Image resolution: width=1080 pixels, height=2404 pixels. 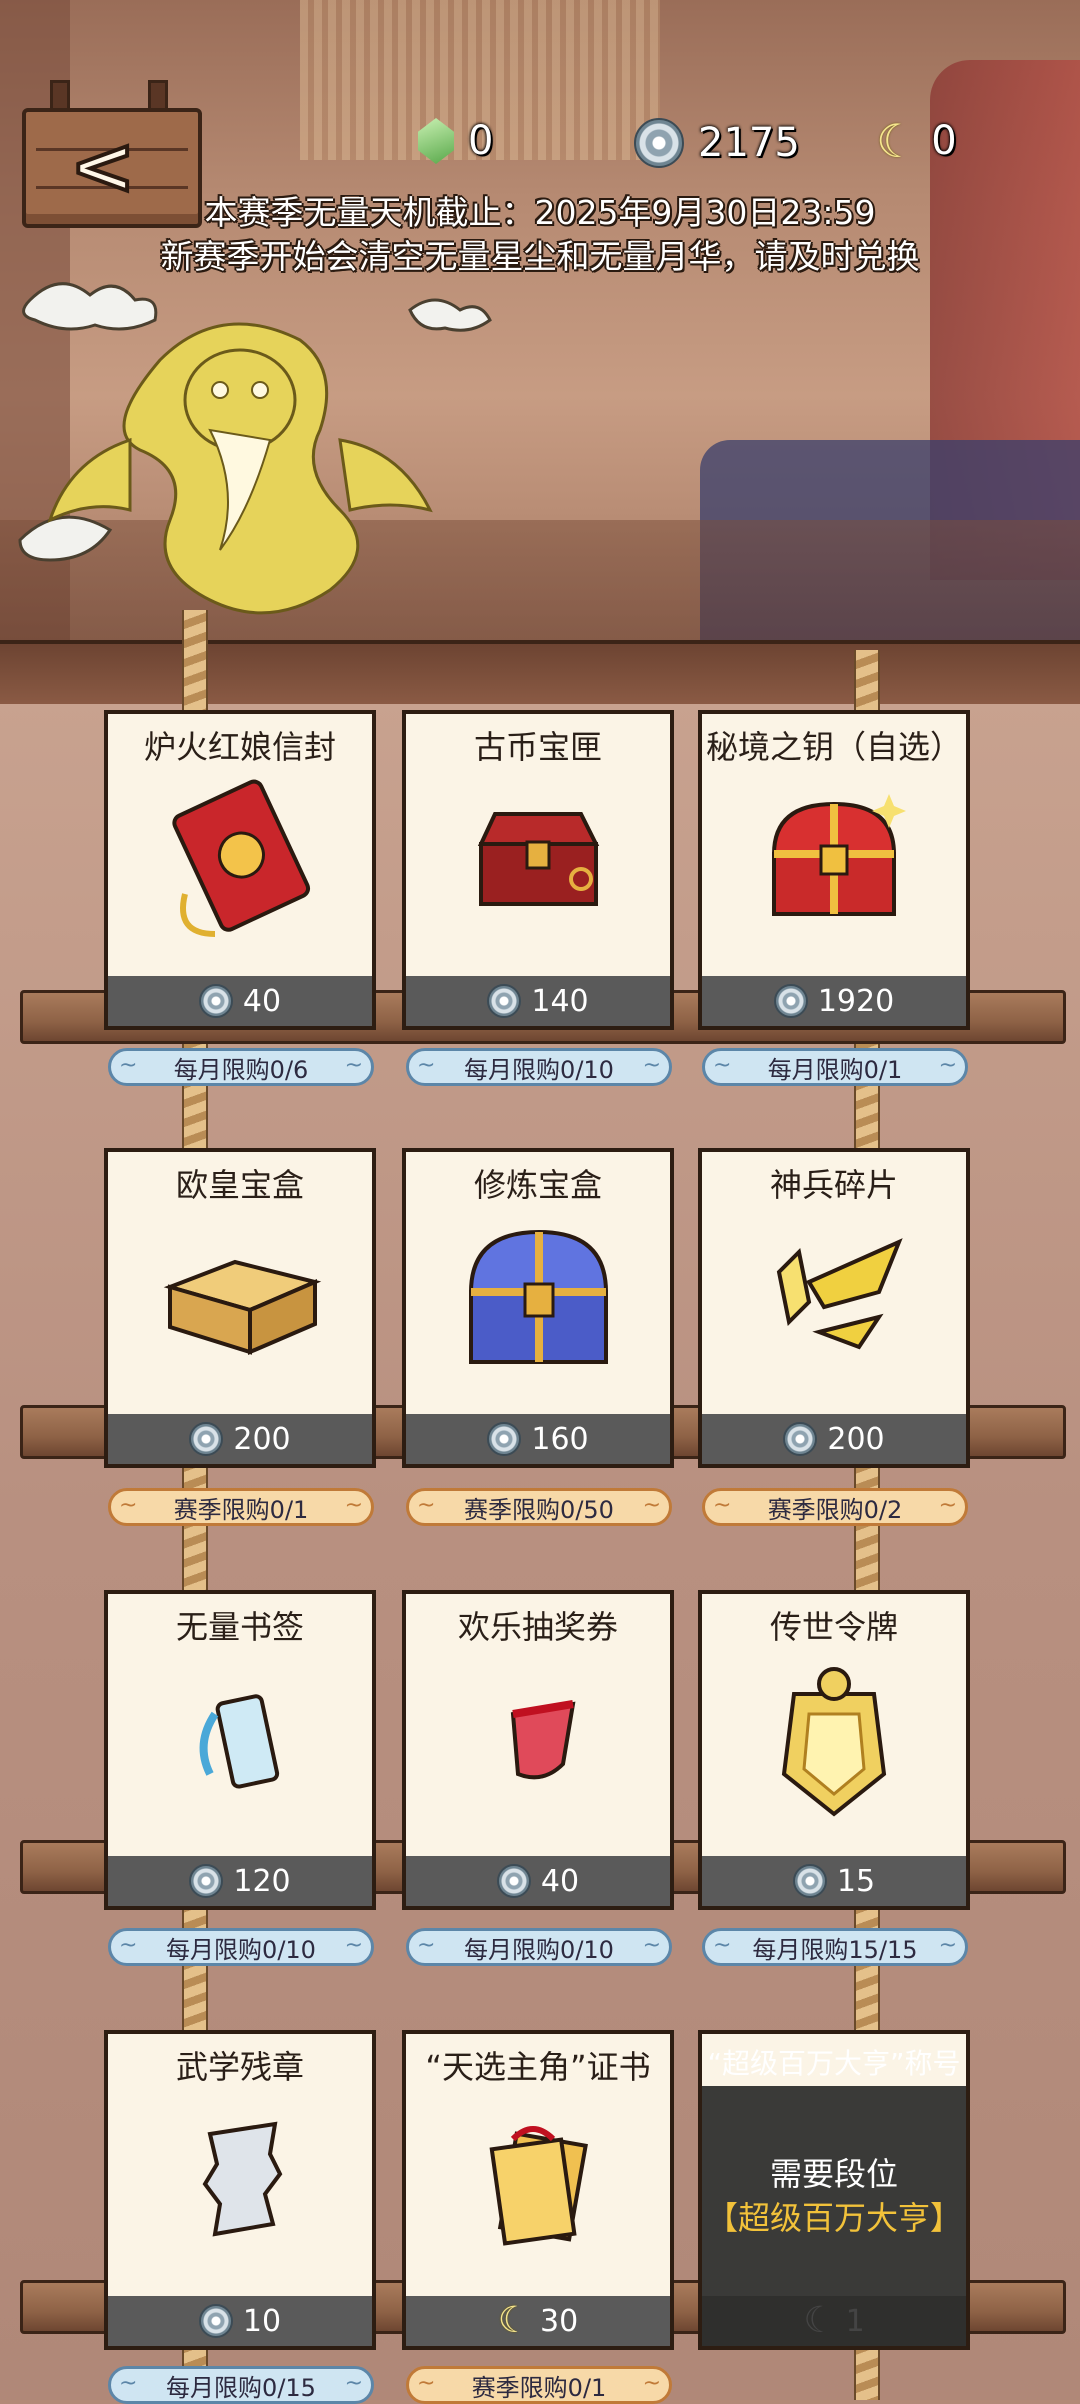 I want to click on price-bar: 10, so click(x=240, y=2321).